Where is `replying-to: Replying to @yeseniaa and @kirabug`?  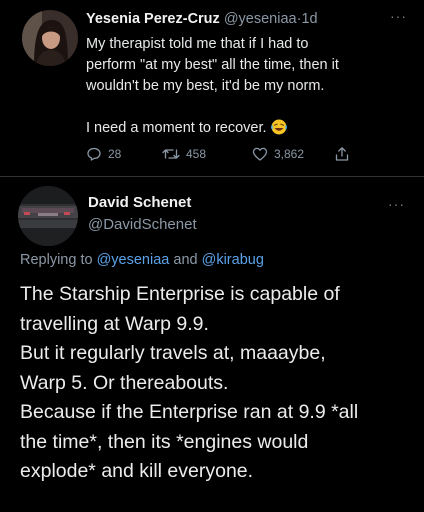 replying-to: Replying to @yeseniaa and @kirabug is located at coordinates (142, 260).